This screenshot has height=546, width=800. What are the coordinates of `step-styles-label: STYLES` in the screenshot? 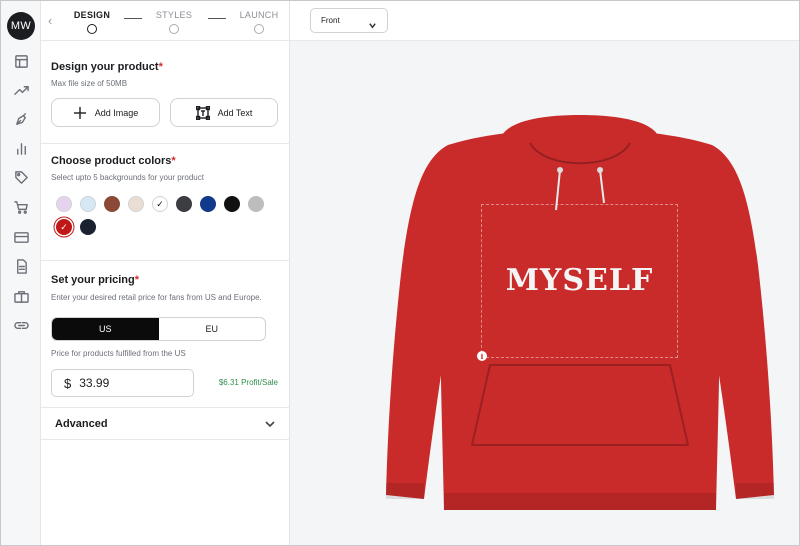 It's located at (174, 15).